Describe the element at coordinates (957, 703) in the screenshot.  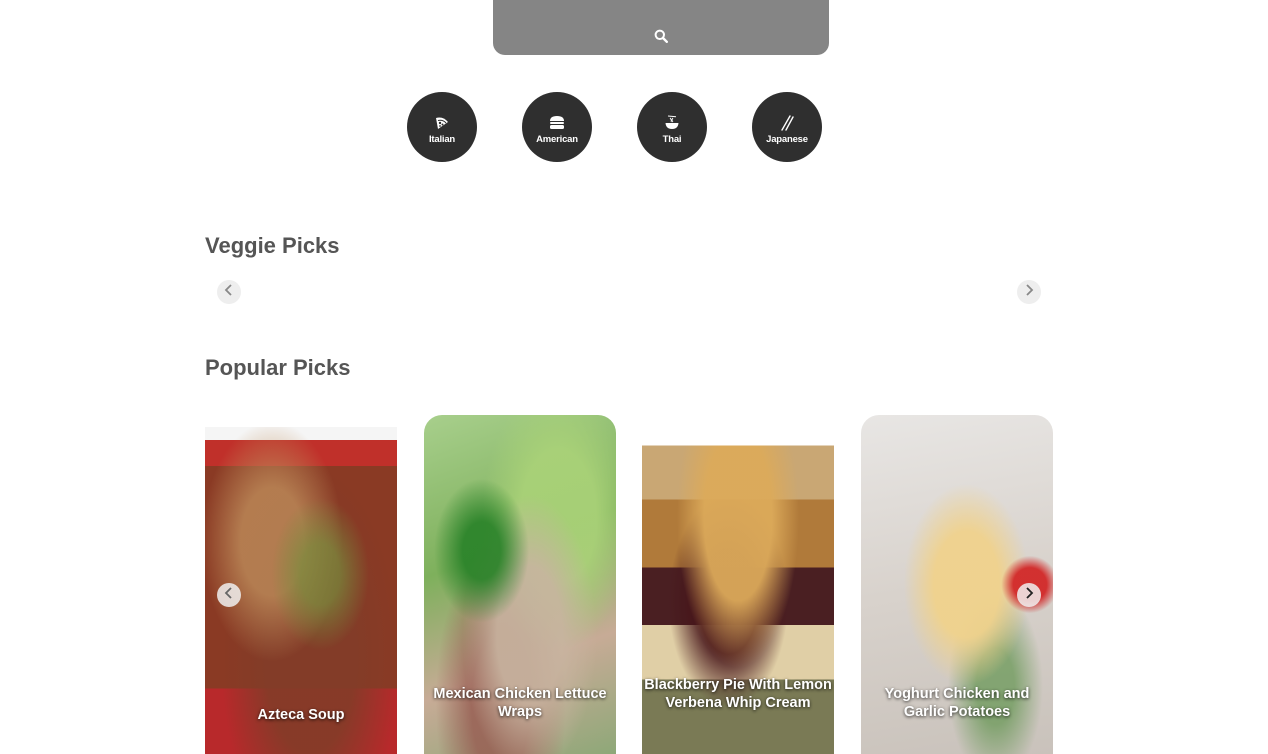
I see `recipe-title: Yoghurt Chicken and Garlic Potatoes` at that location.